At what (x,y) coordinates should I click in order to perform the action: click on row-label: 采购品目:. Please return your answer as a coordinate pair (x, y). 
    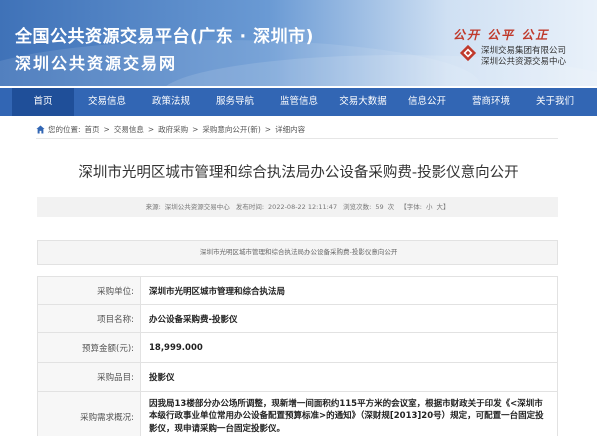
    Looking at the image, I should click on (89, 377).